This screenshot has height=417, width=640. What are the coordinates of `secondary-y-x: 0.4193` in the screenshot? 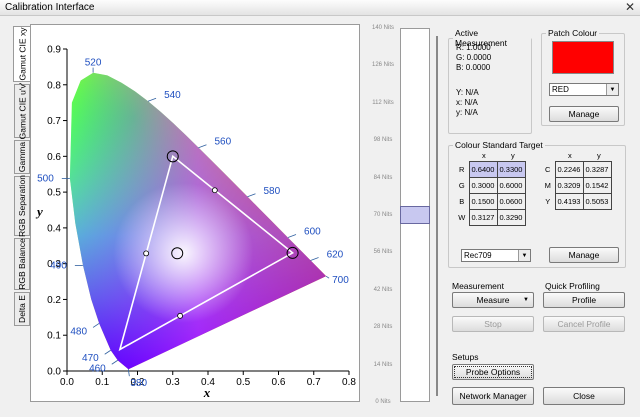 It's located at (569, 201).